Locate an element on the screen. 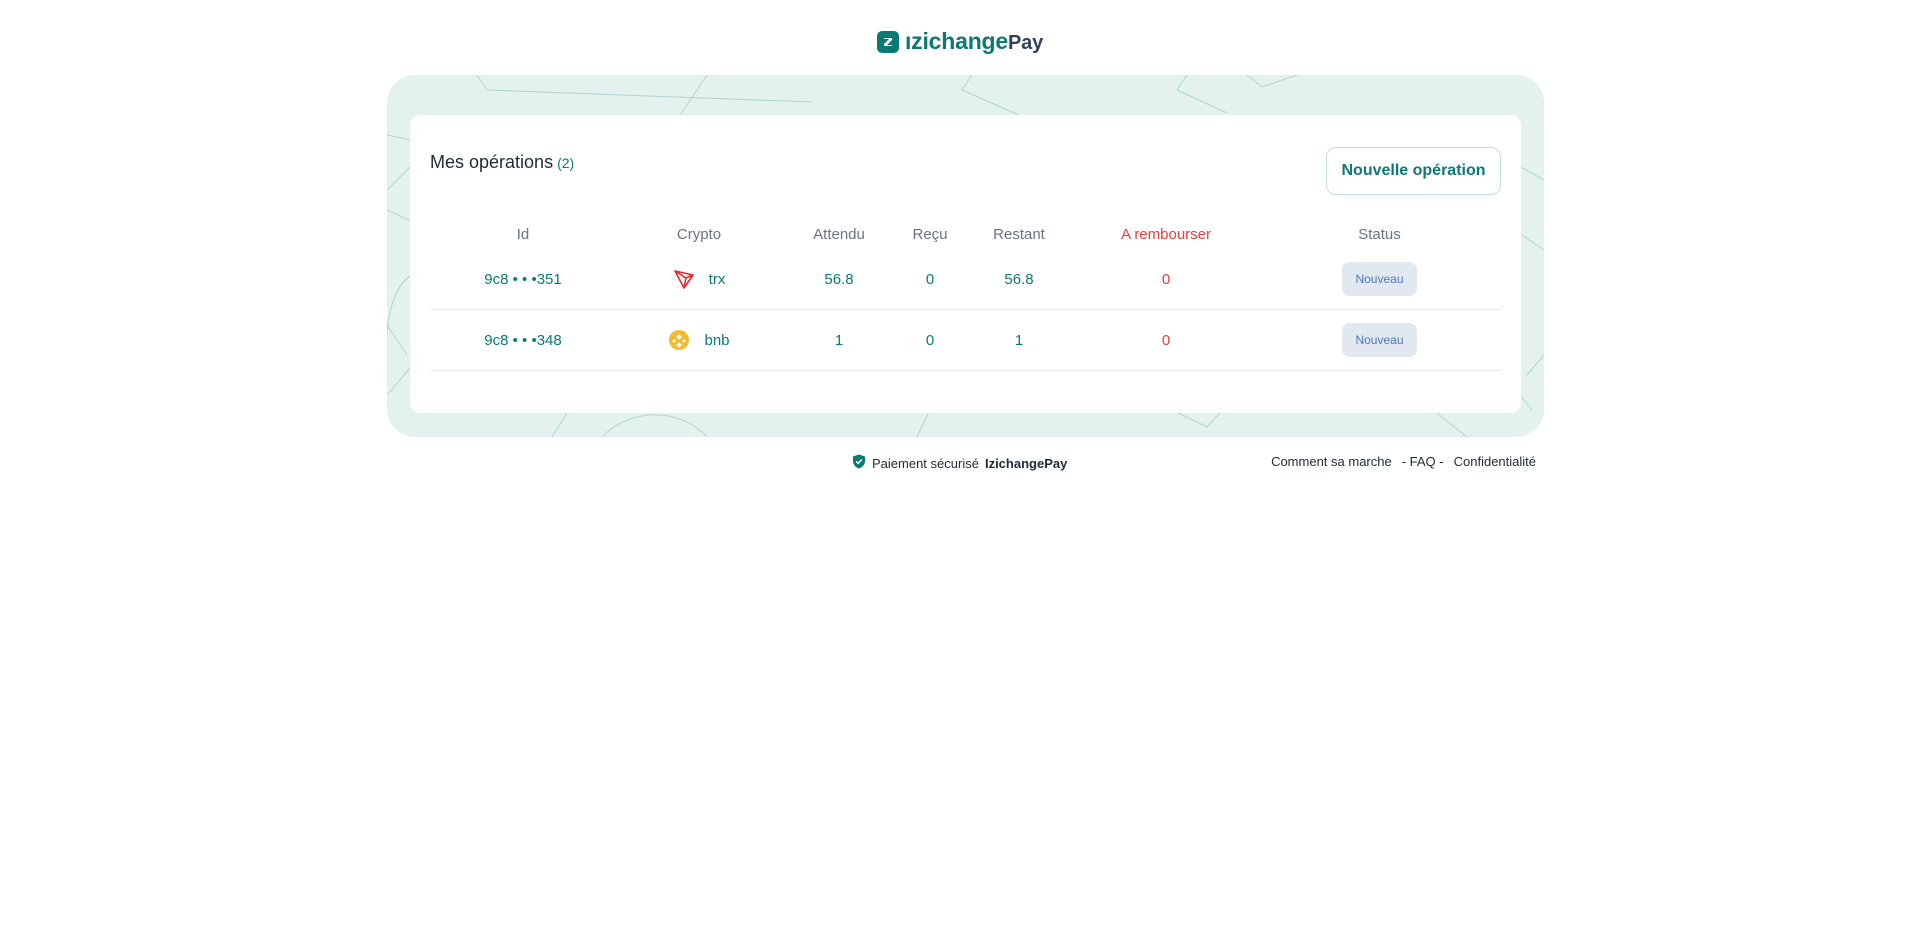 The width and height of the screenshot is (1920, 927). column-header-crypto: Crypto is located at coordinates (699, 234).